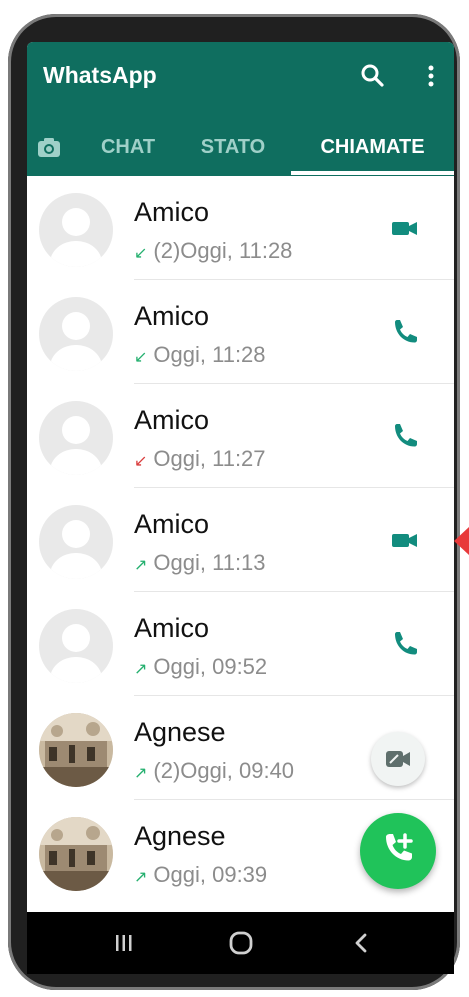 This screenshot has height=997, width=469. Describe the element at coordinates (49, 147) in the screenshot. I see `camera-icon` at that location.